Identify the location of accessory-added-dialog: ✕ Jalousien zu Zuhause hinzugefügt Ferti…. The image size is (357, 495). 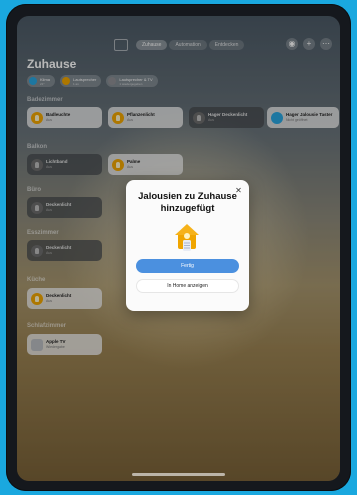
(187, 245).